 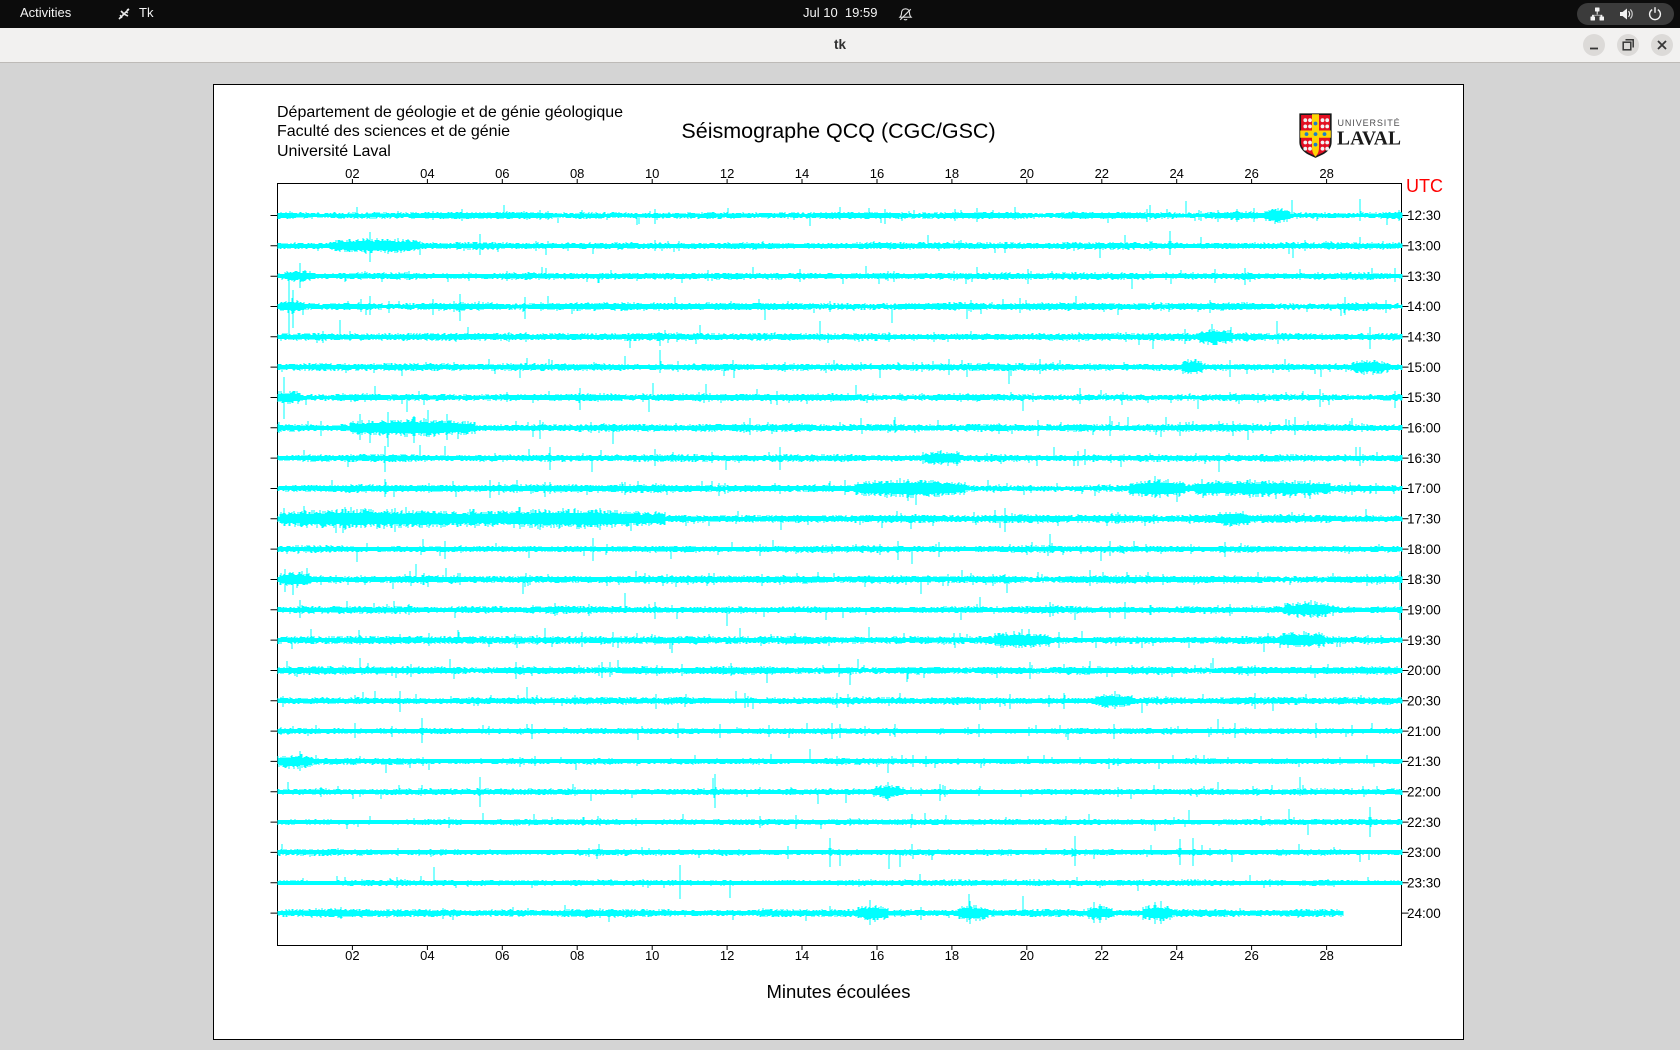 What do you see at coordinates (1424, 215) in the screenshot?
I see `svg-text: 12:30` at bounding box center [1424, 215].